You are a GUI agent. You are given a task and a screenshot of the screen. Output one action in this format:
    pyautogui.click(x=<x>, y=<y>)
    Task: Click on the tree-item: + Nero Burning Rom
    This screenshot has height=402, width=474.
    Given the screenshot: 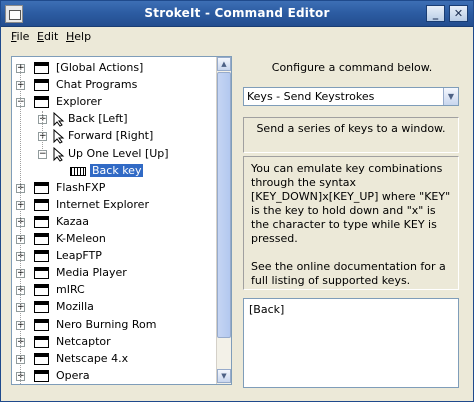 What is the action you would take?
    pyautogui.click(x=114, y=325)
    